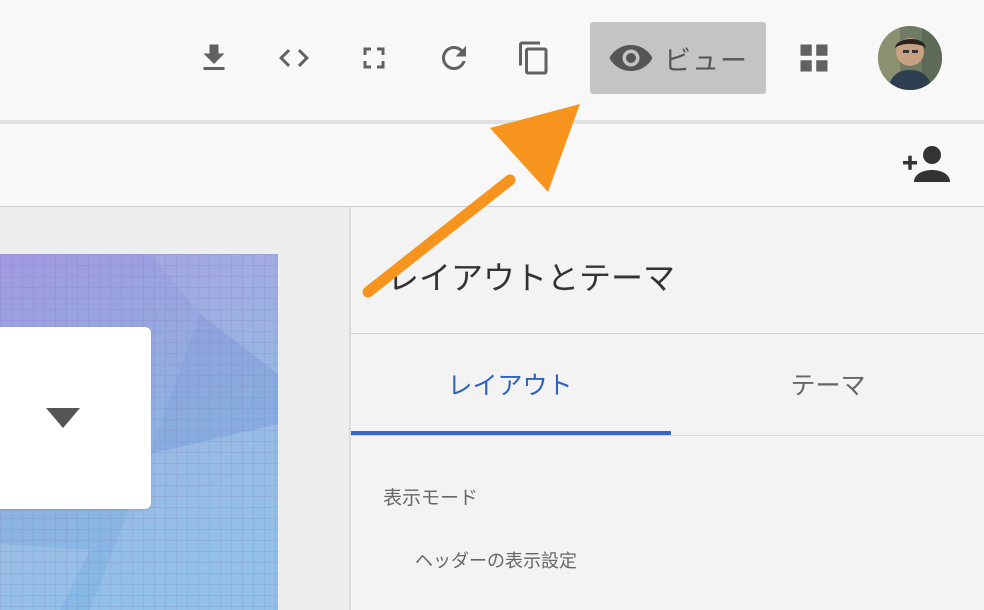  I want to click on download-icon, so click(214, 58).